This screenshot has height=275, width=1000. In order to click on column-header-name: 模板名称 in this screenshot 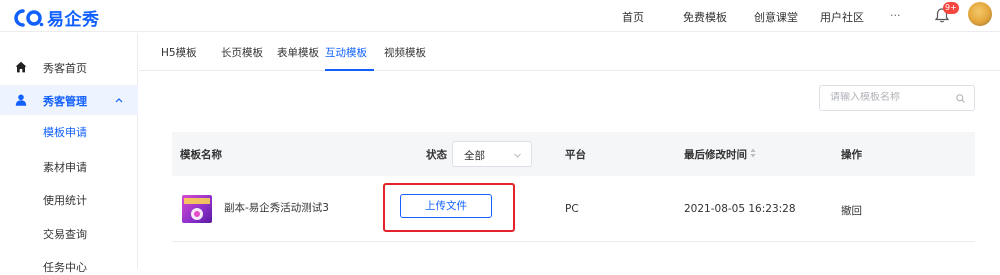, I will do `click(201, 155)`.